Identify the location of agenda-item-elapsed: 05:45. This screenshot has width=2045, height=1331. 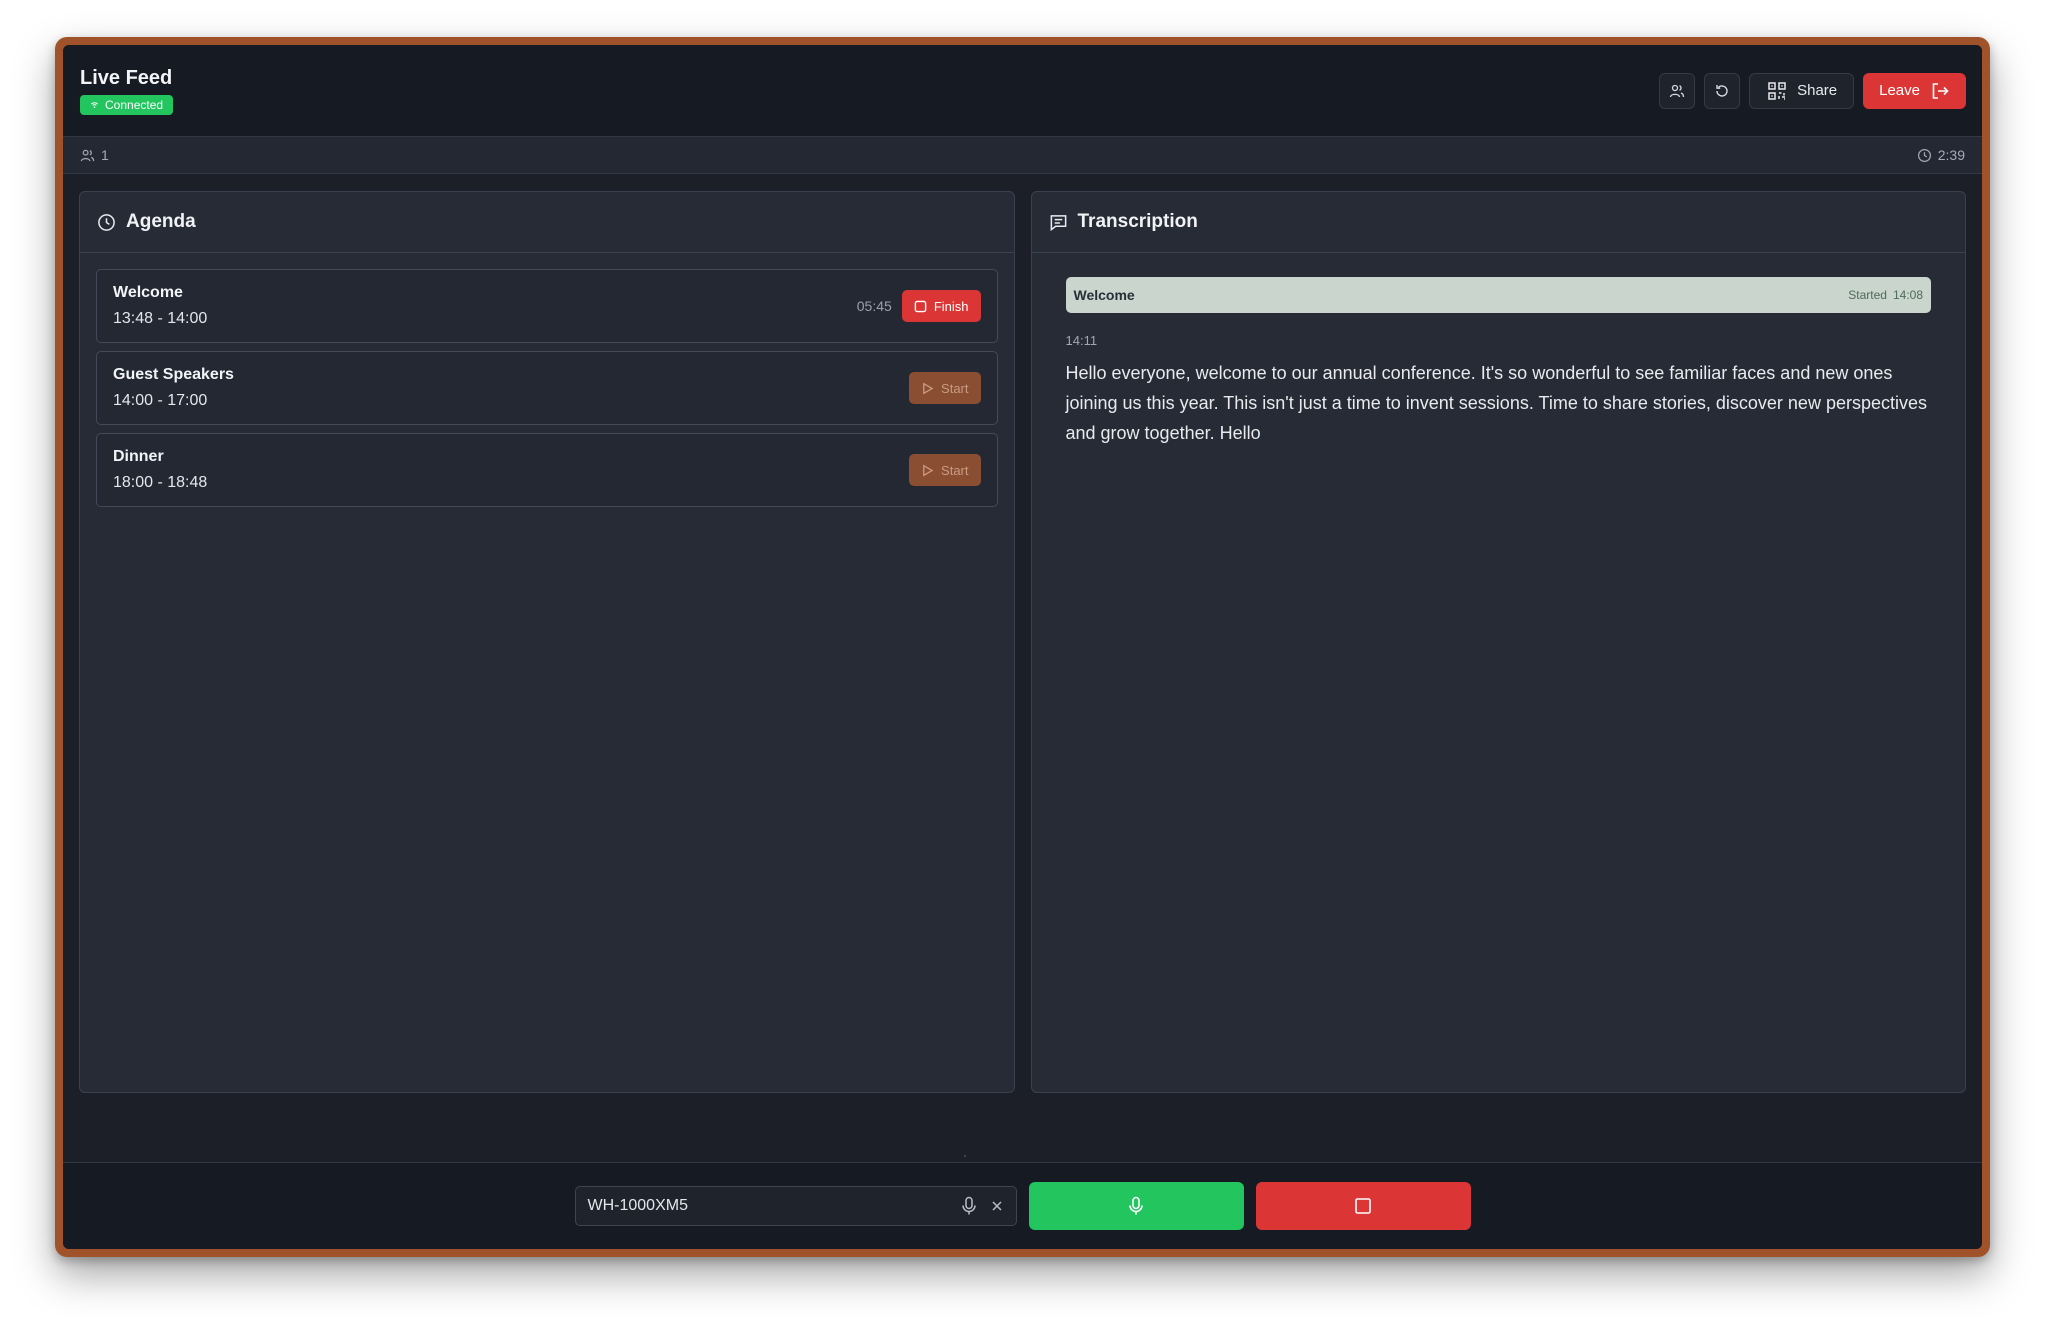
(874, 306).